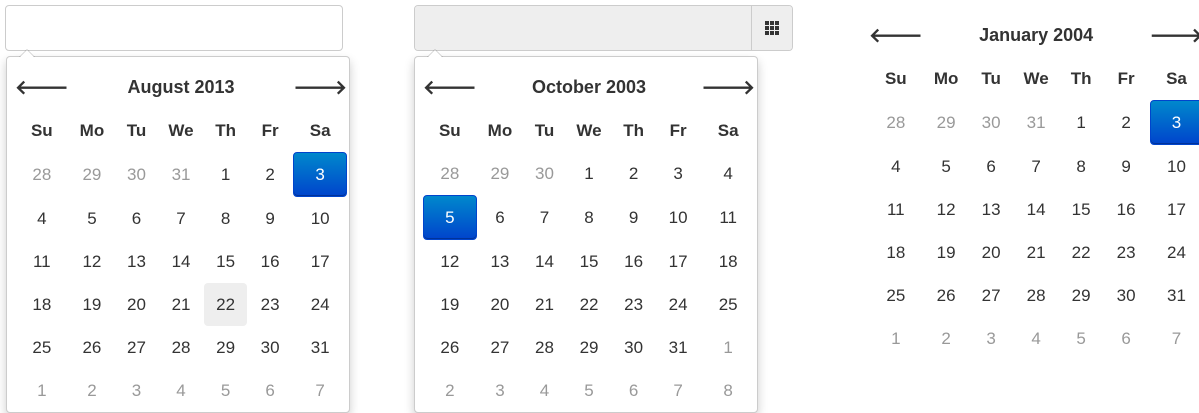 Image resolution: width=1199 pixels, height=413 pixels. I want to click on day-cell: 14, so click(544, 261).